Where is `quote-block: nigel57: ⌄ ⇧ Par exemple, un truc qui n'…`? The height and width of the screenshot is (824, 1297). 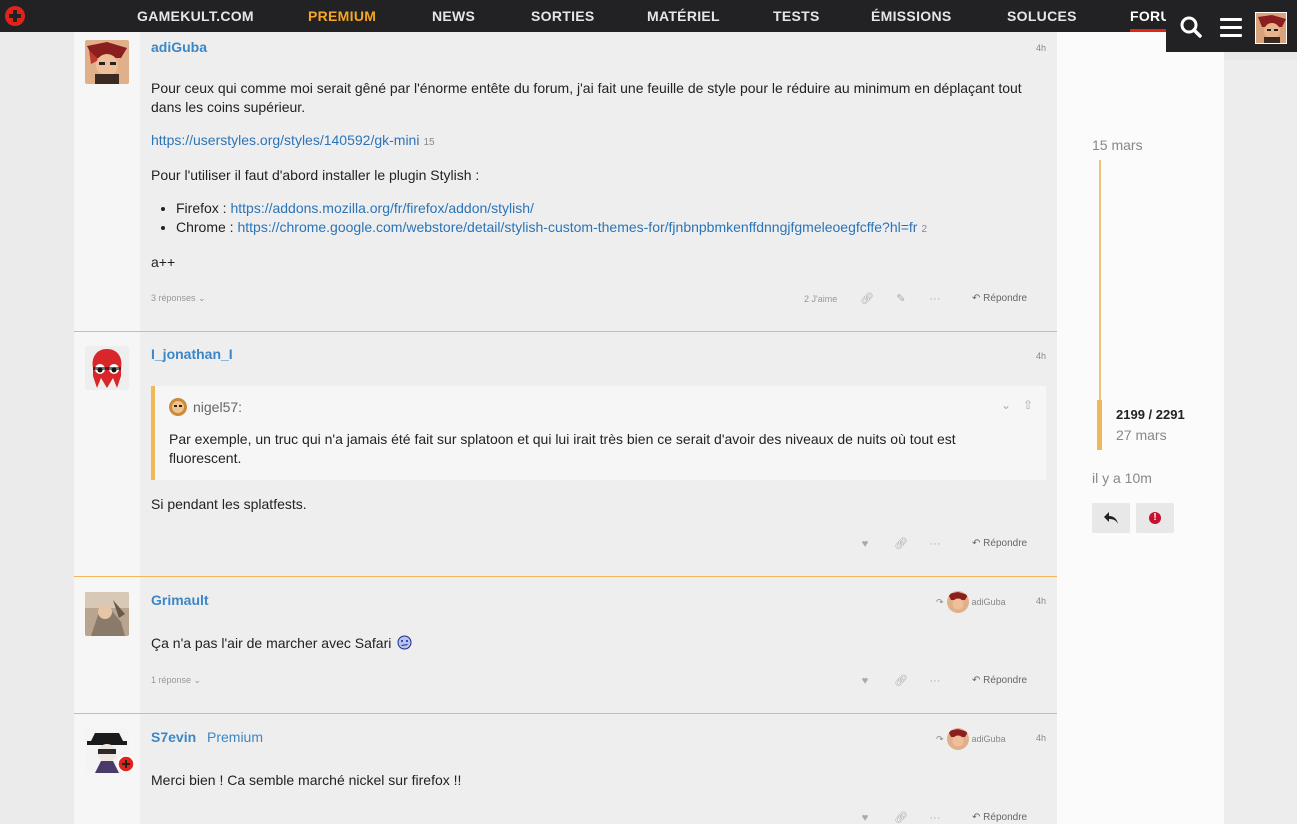
quote-block: nigel57: ⌄ ⇧ Par exemple, un truc qui n'… is located at coordinates (598, 433).